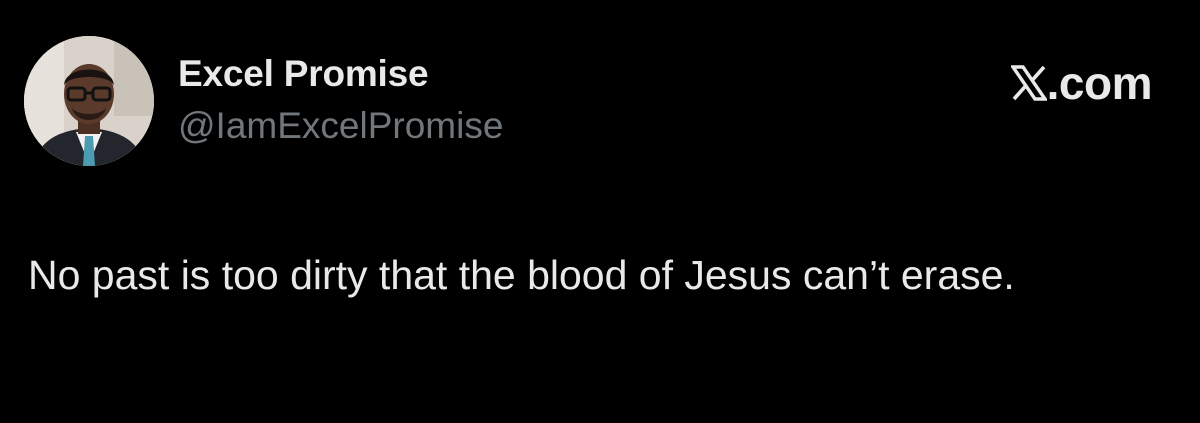 Image resolution: width=1200 pixels, height=423 pixels. I want to click on avatar-portrait-icon, so click(89, 101).